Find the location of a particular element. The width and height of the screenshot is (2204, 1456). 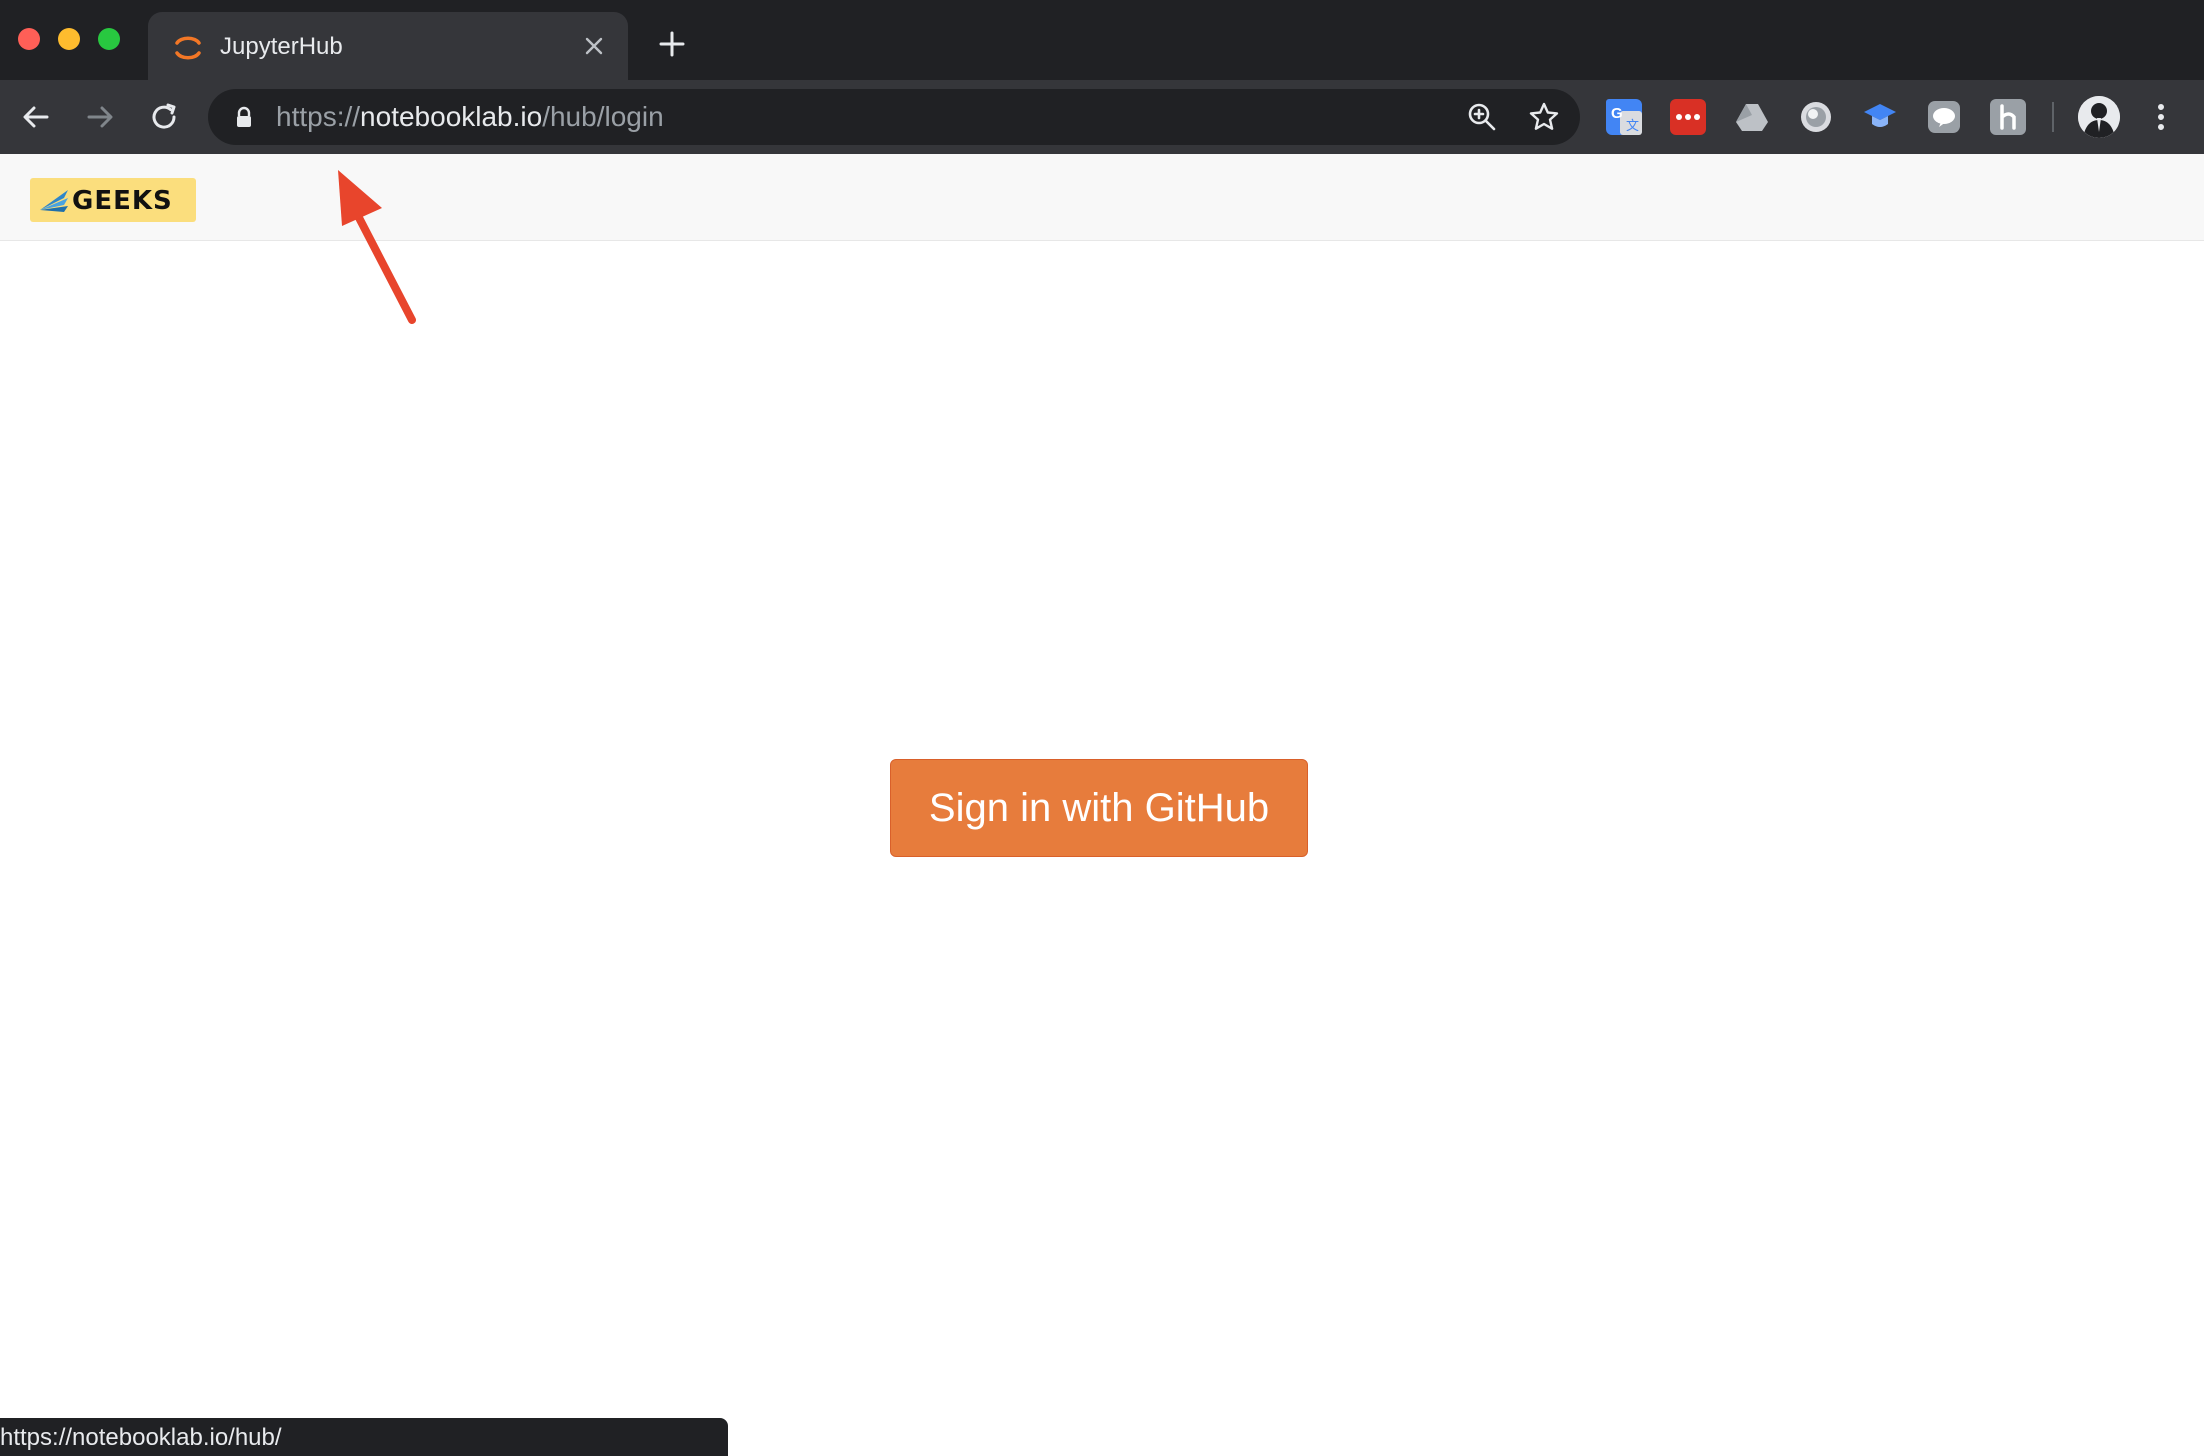

annotation-arrow is located at coordinates (377, 247).